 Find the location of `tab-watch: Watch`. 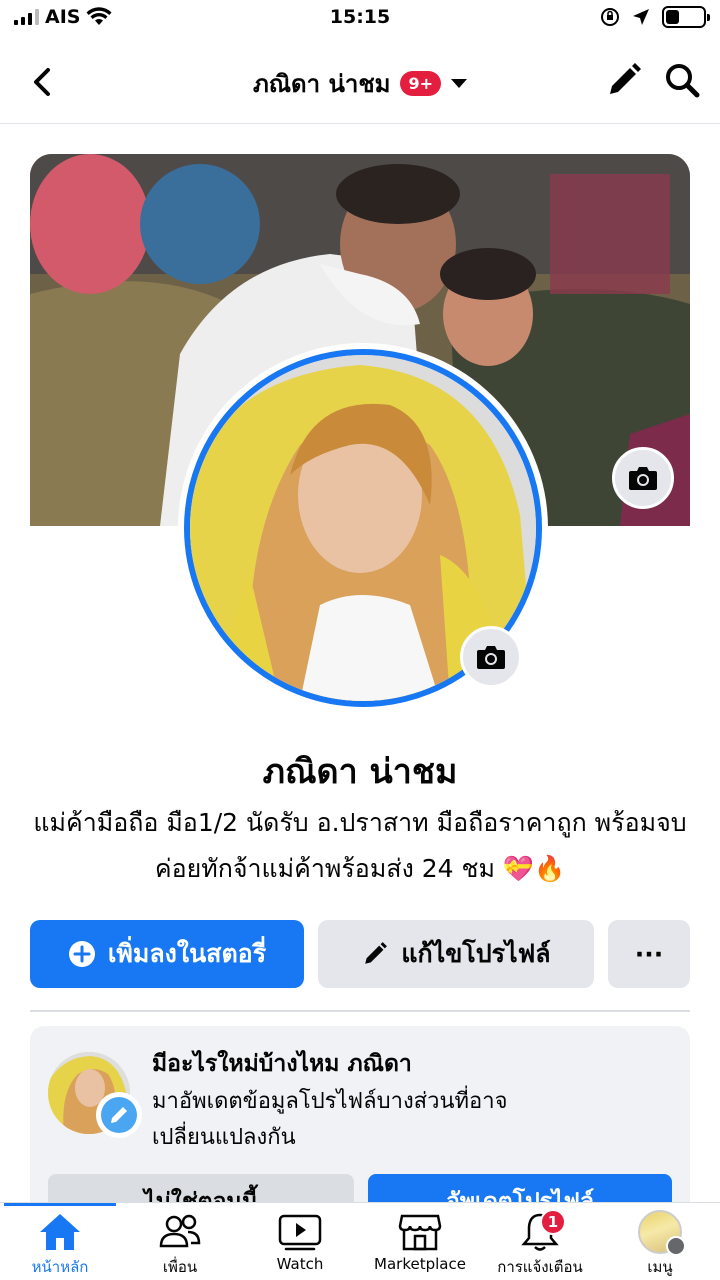

tab-watch: Watch is located at coordinates (300, 1245).